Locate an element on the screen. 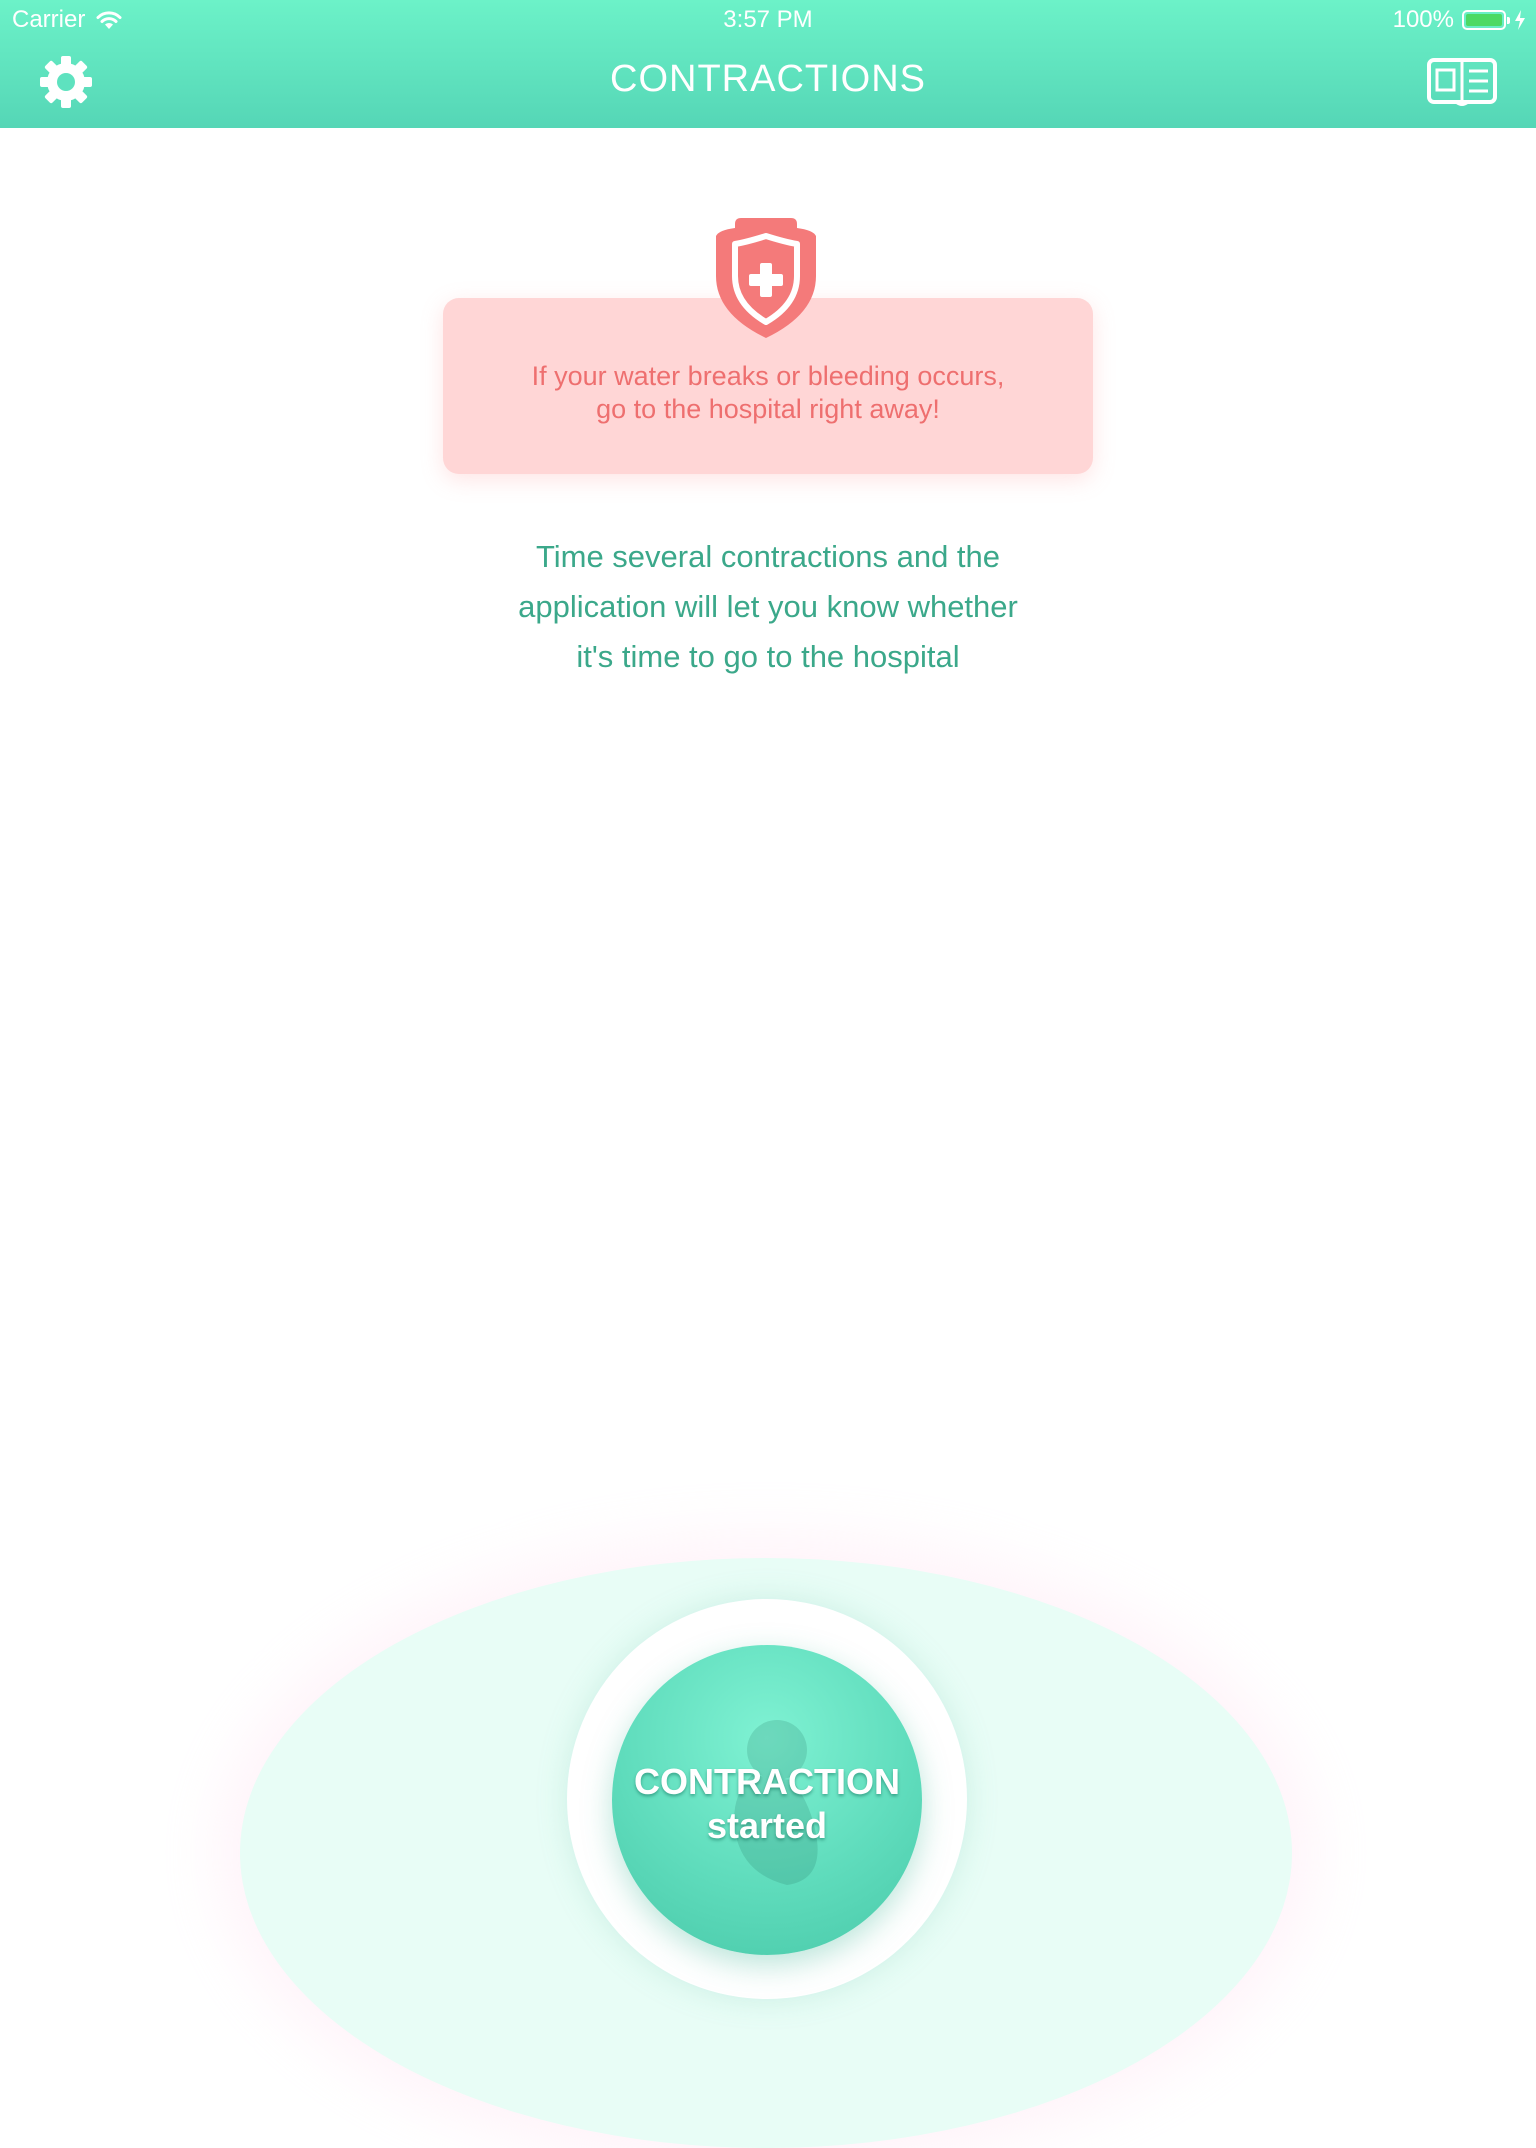 The image size is (1536, 2148). status-time: 3:57 PM is located at coordinates (768, 19).